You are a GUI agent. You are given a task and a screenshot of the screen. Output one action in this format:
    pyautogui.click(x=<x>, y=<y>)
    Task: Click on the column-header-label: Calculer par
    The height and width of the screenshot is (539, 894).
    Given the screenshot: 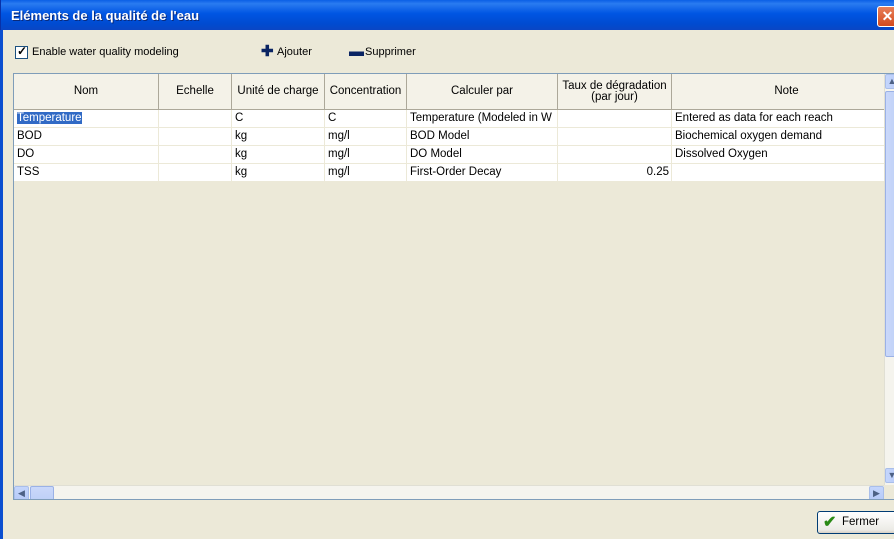 What is the action you would take?
    pyautogui.click(x=482, y=91)
    